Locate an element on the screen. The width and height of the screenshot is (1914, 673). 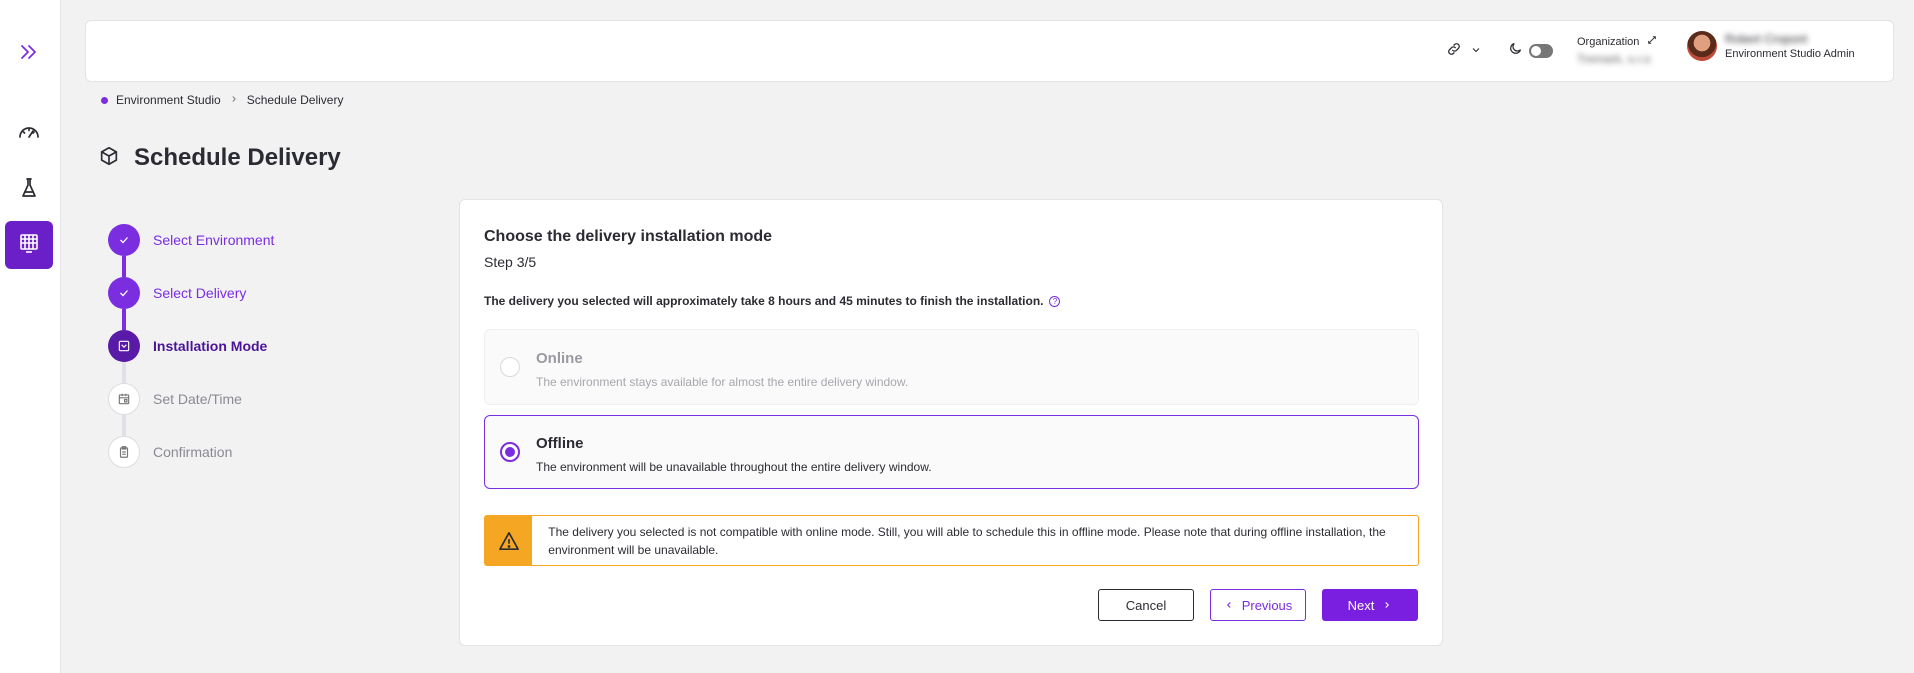
step-select-environment: Select Environment is located at coordinates (191, 240).